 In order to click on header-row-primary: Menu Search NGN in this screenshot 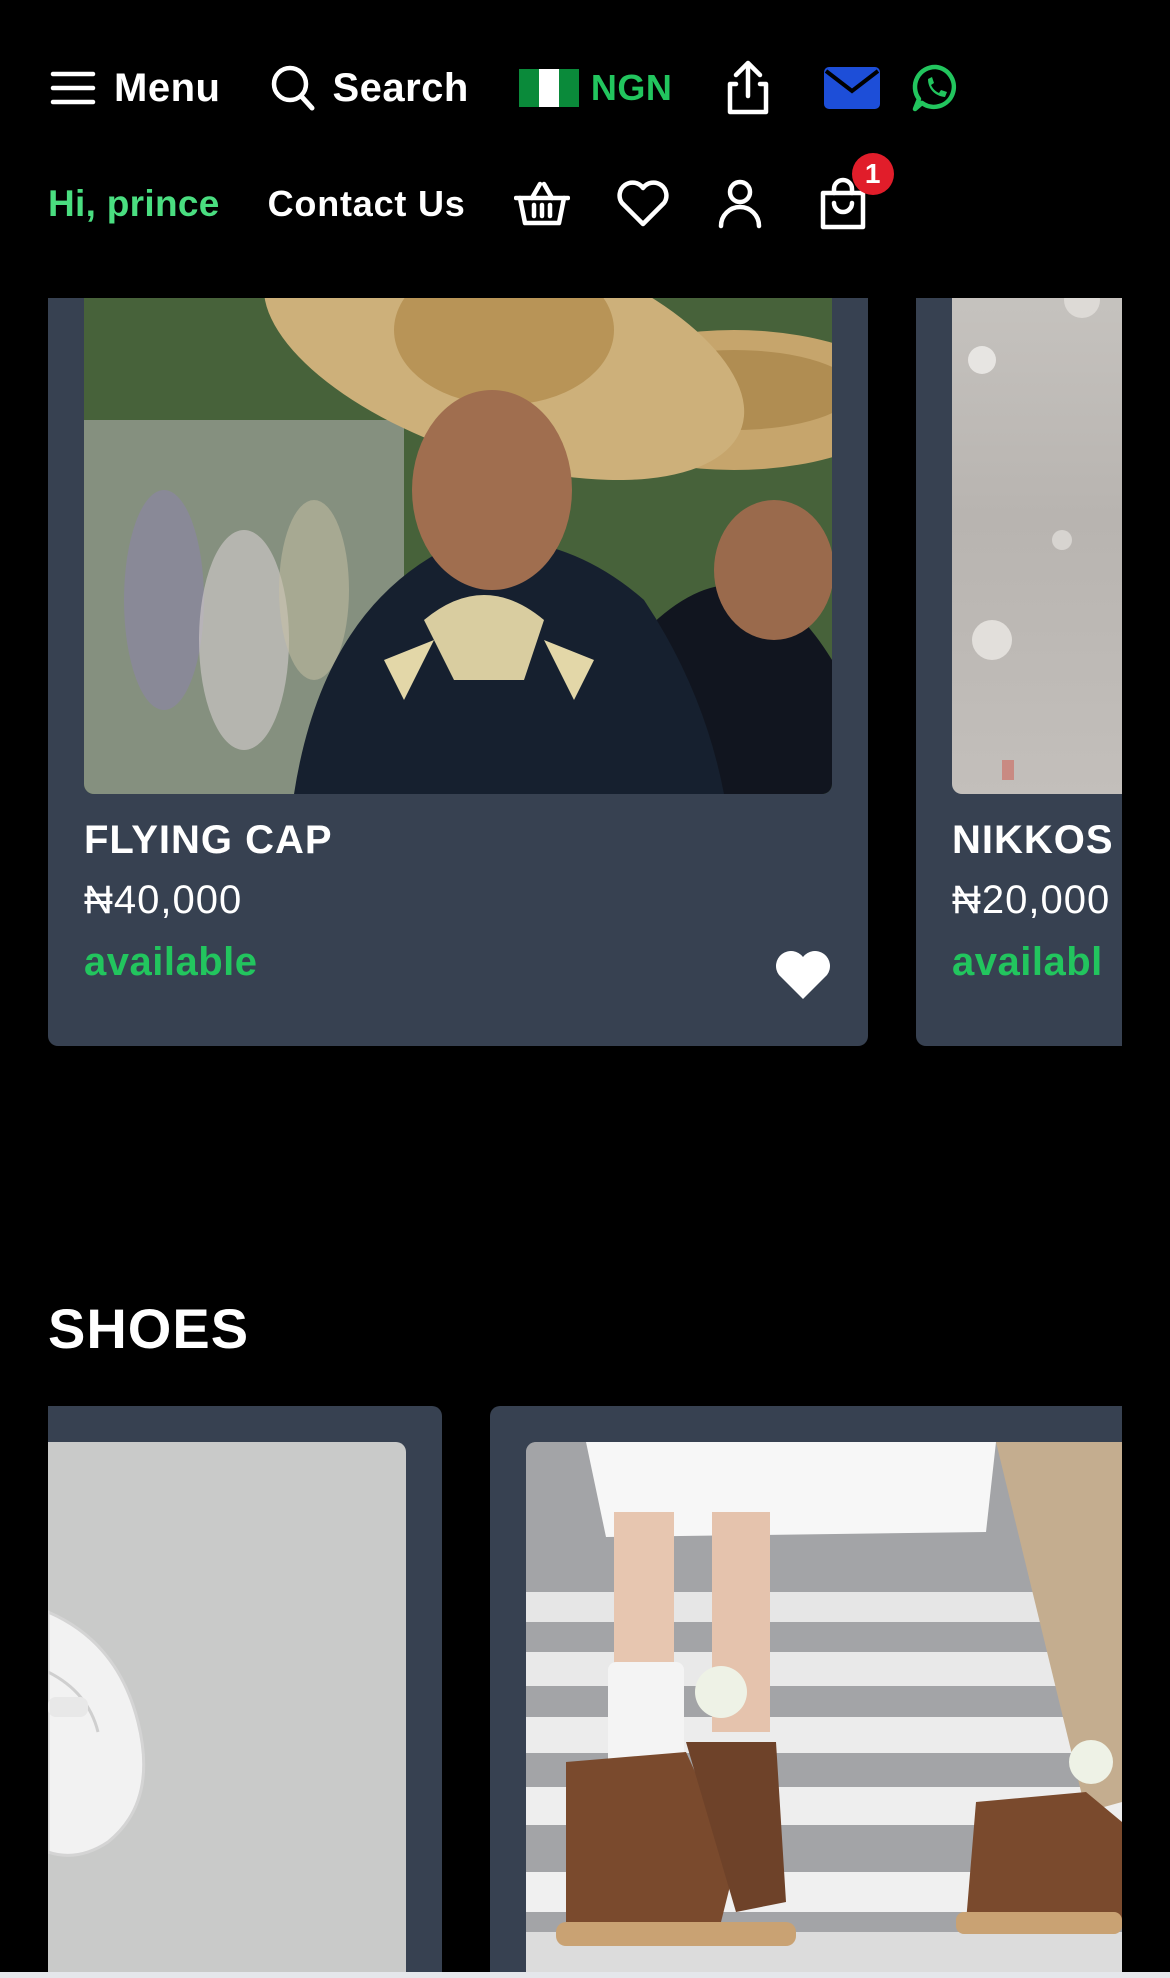, I will do `click(506, 88)`.